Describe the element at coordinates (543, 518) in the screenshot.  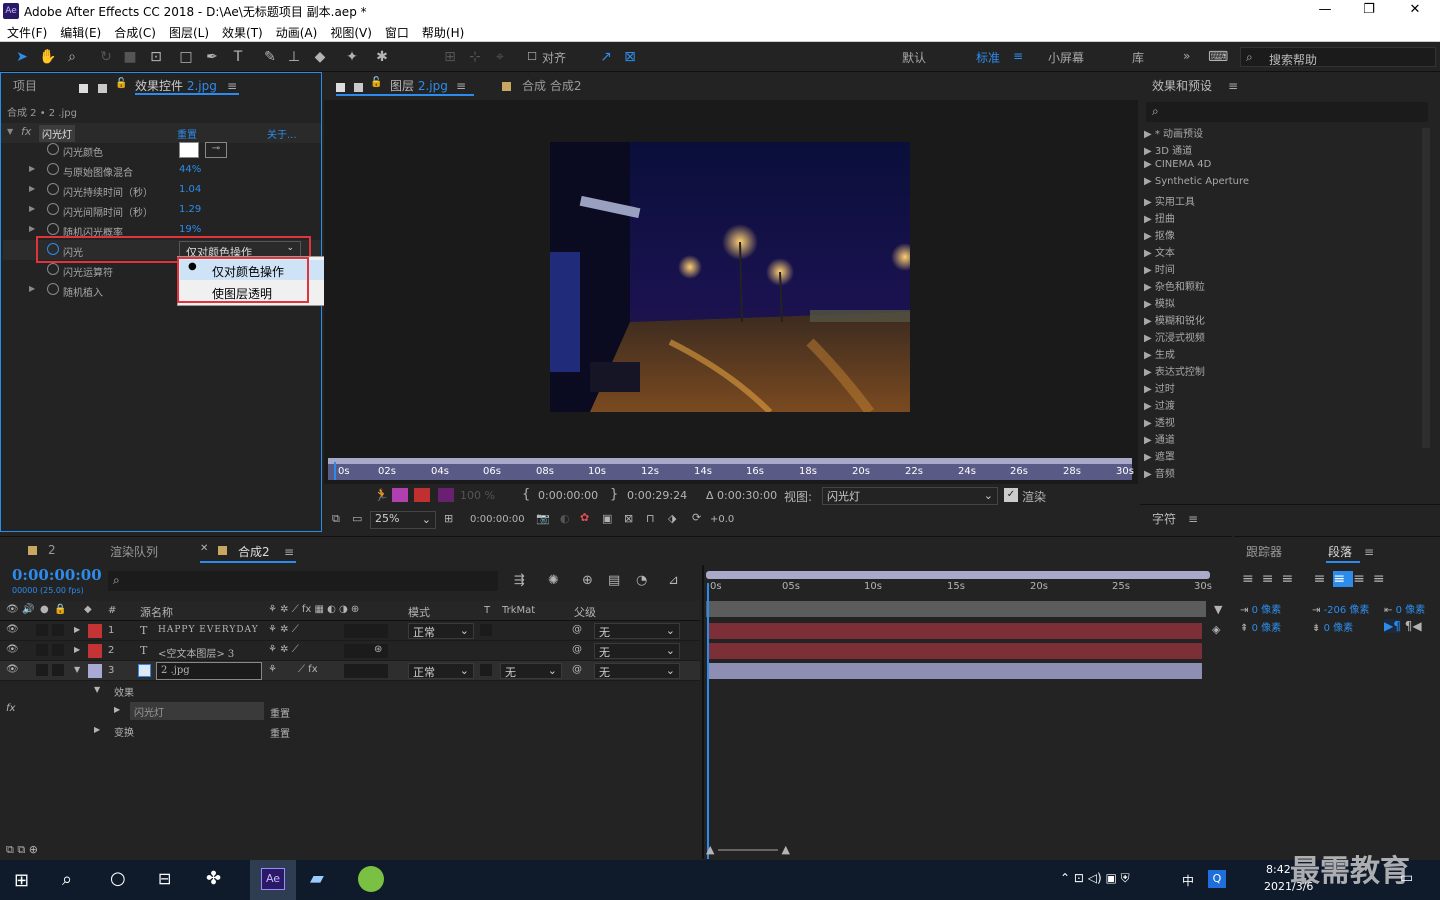
I see `snapshot-icon: 📷` at that location.